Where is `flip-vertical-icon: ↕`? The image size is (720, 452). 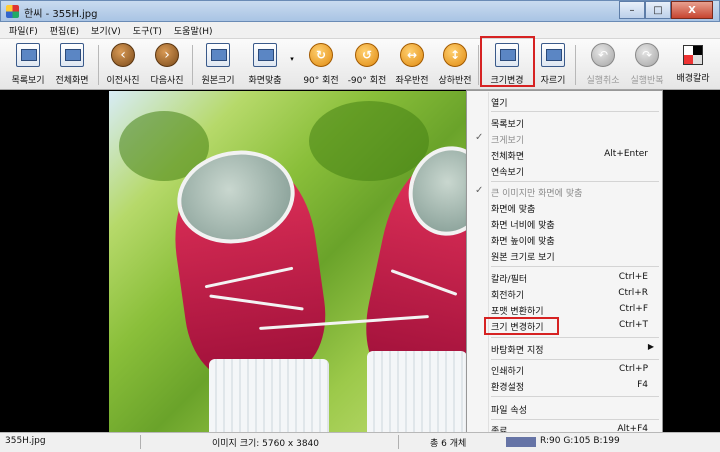 flip-vertical-icon: ↕ is located at coordinates (455, 55).